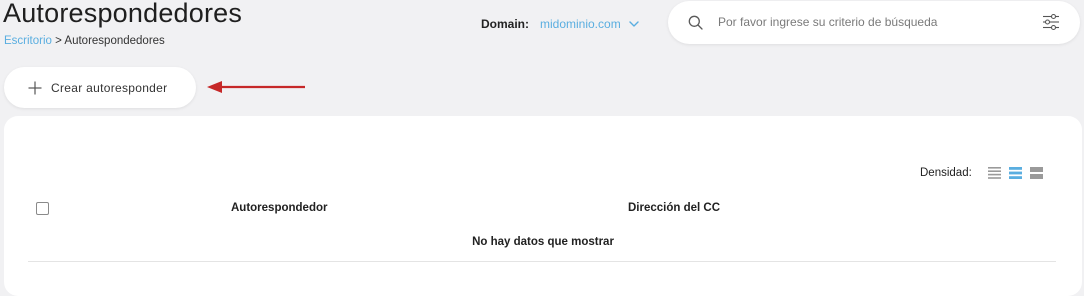  What do you see at coordinates (946, 173) in the screenshot?
I see `density-label: Densidad:` at bounding box center [946, 173].